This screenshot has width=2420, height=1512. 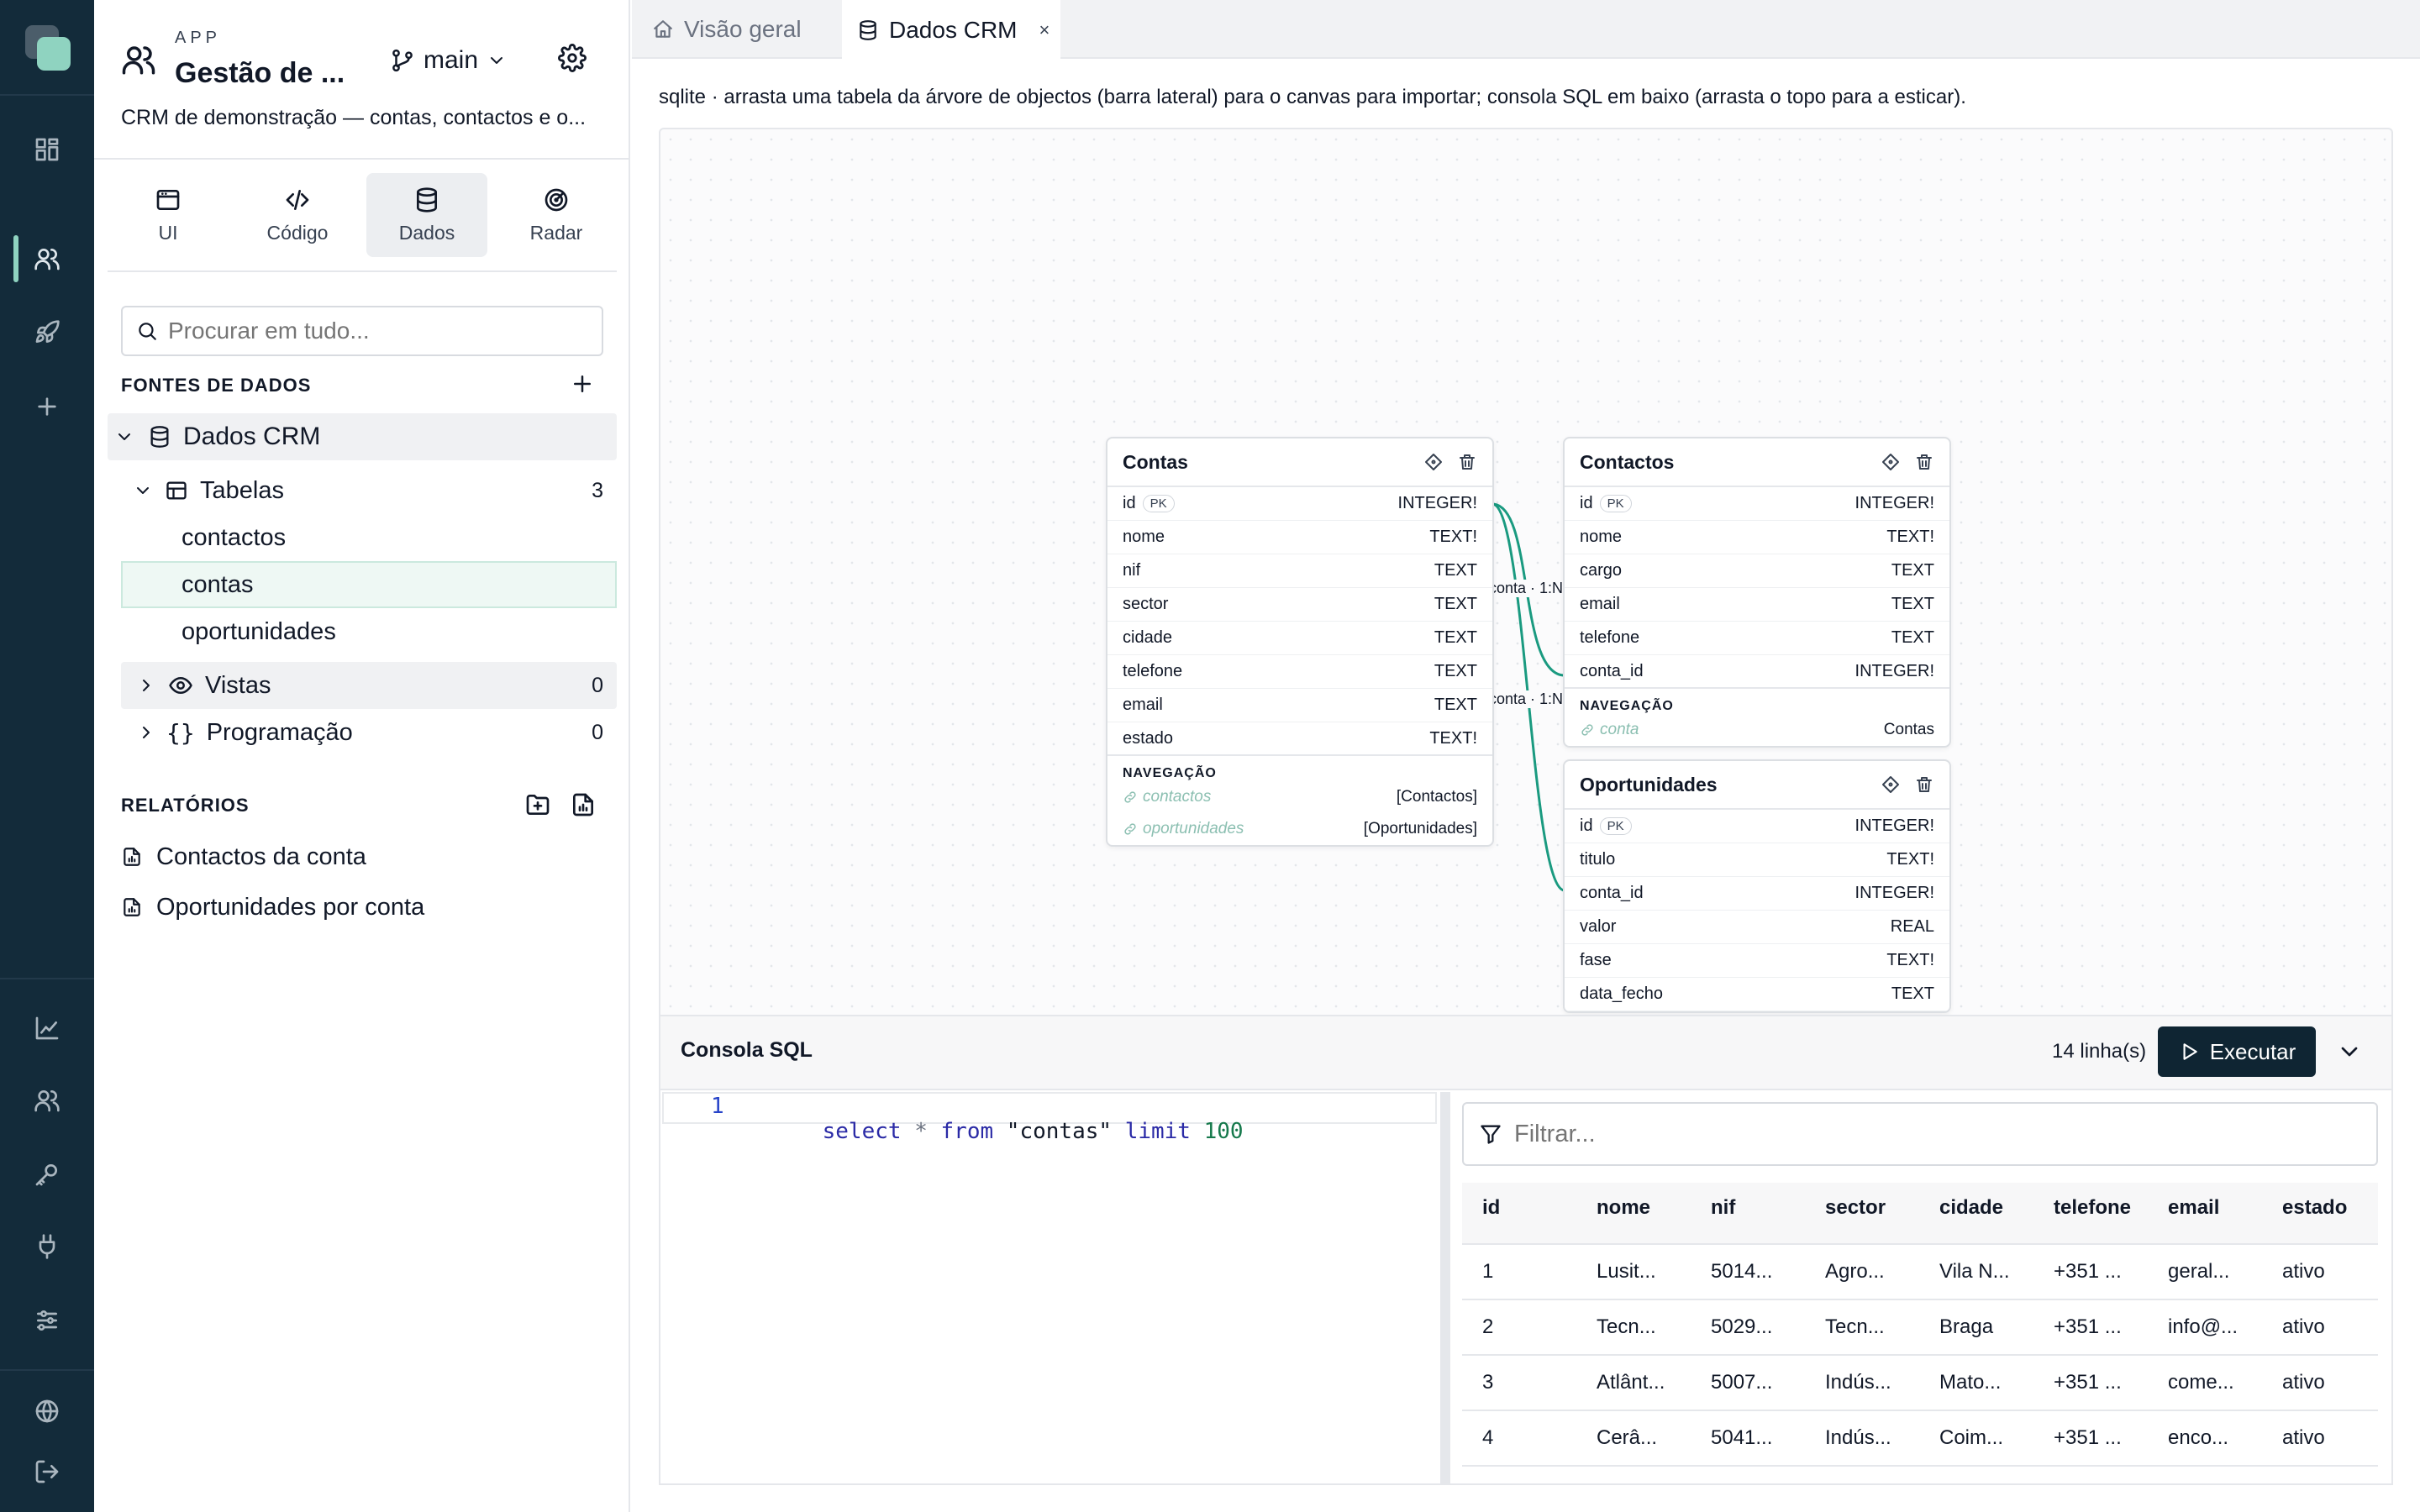 I want to click on column-header: id, so click(x=1491, y=1208).